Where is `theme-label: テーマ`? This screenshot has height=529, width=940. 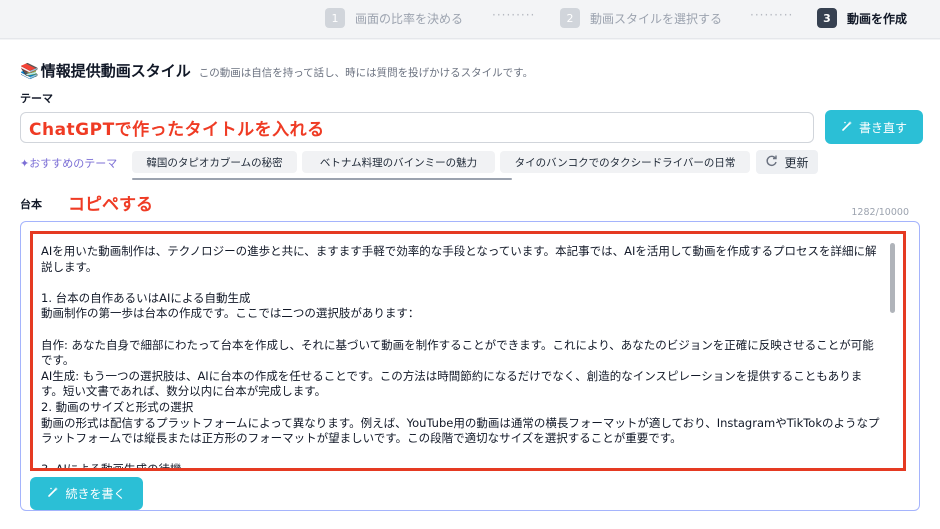 theme-label: テーマ is located at coordinates (36, 98).